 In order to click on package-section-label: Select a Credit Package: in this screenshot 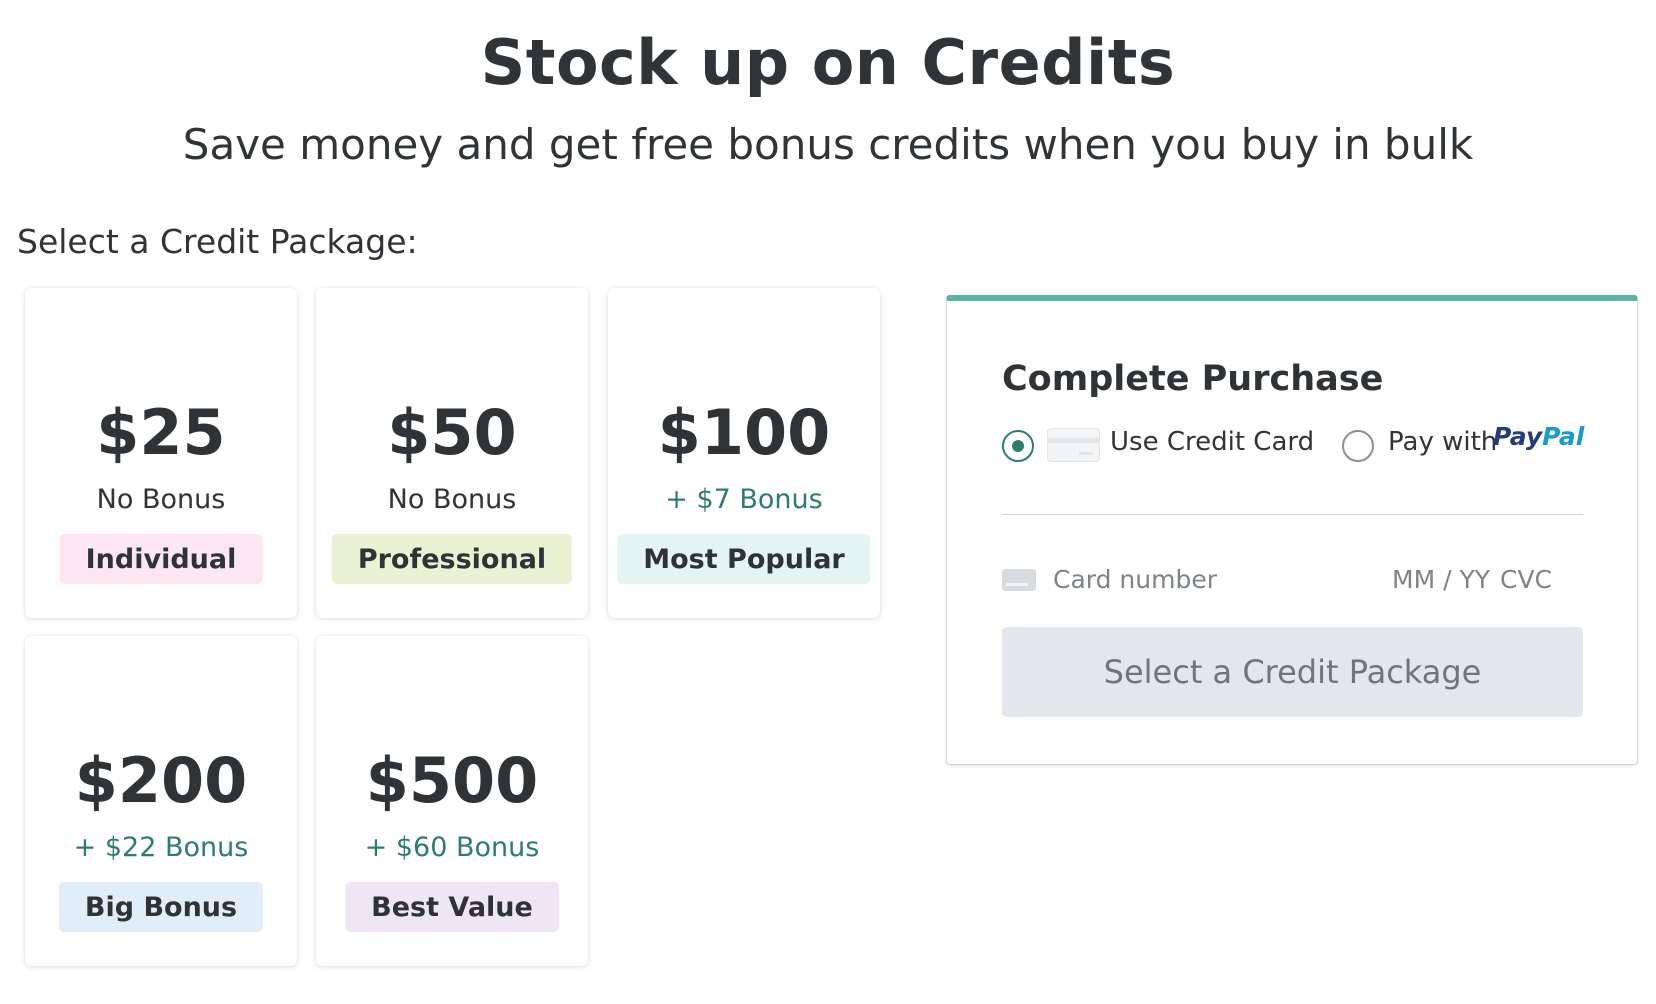, I will do `click(217, 241)`.